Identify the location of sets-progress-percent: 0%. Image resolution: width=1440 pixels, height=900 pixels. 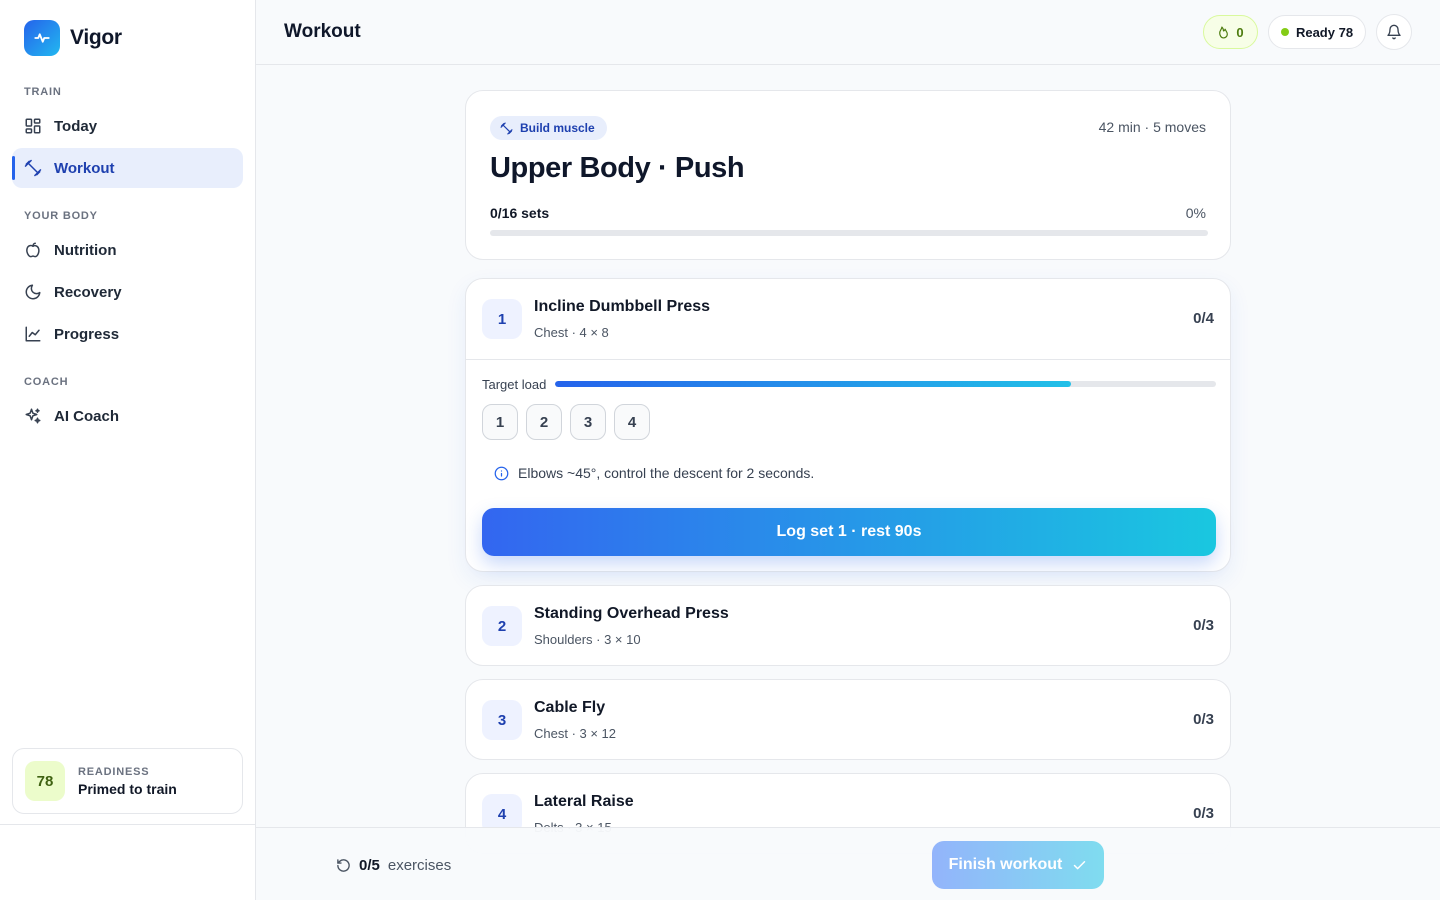
(1195, 213).